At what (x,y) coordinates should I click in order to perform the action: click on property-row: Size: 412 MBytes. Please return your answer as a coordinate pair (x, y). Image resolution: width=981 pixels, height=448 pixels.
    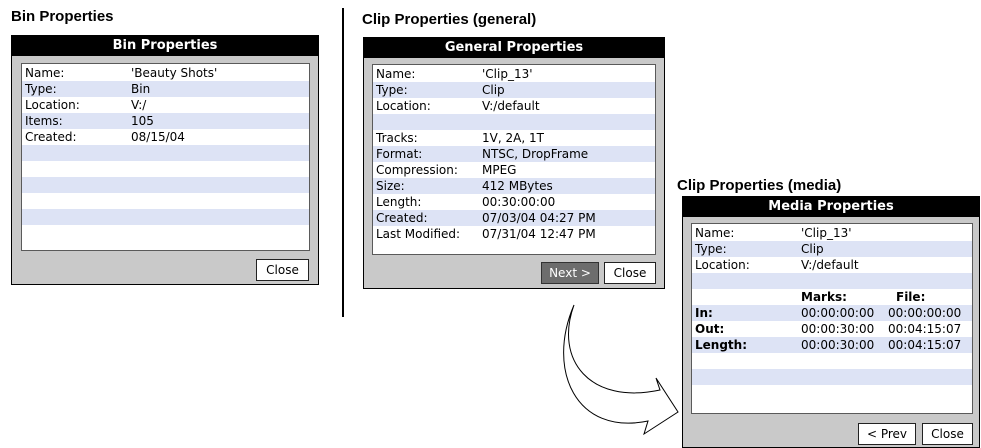
    Looking at the image, I should click on (514, 186).